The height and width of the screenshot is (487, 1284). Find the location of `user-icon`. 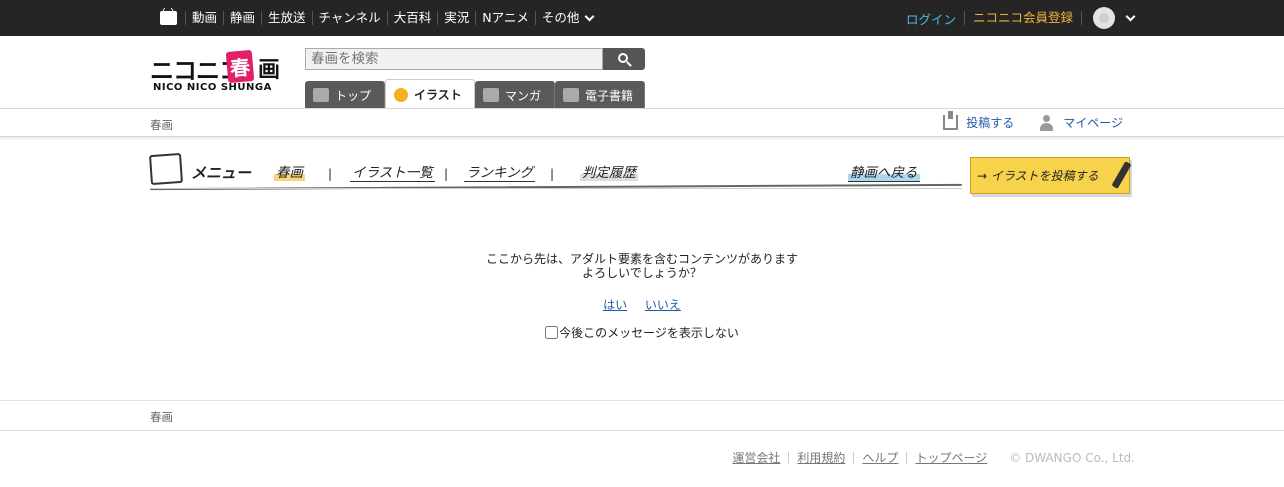

user-icon is located at coordinates (1047, 122).